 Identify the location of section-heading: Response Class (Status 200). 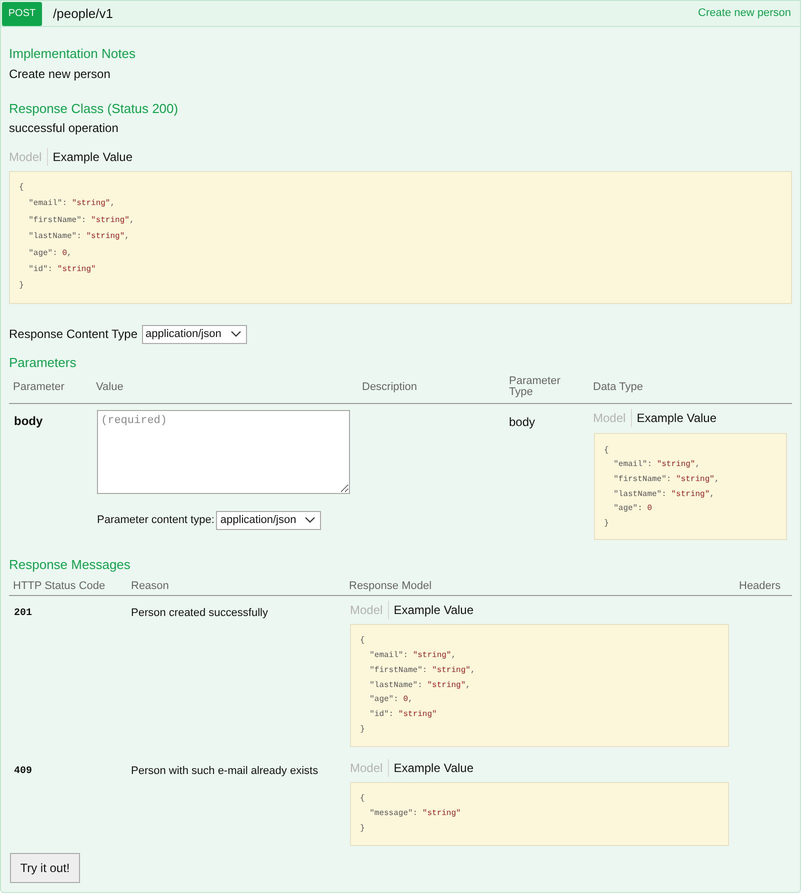
(94, 109).